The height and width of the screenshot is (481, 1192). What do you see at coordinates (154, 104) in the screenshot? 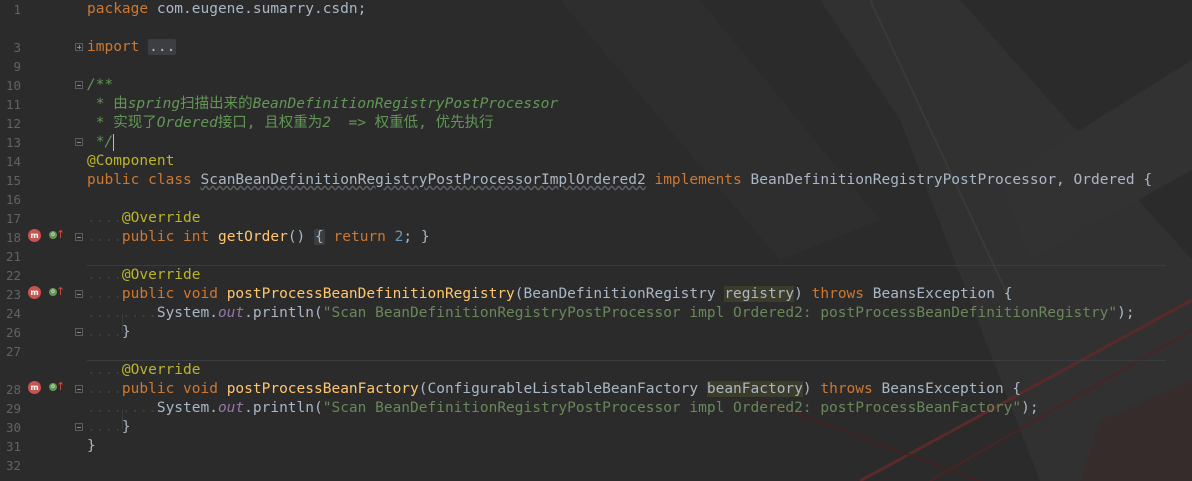
I see `doc-text: spring` at bounding box center [154, 104].